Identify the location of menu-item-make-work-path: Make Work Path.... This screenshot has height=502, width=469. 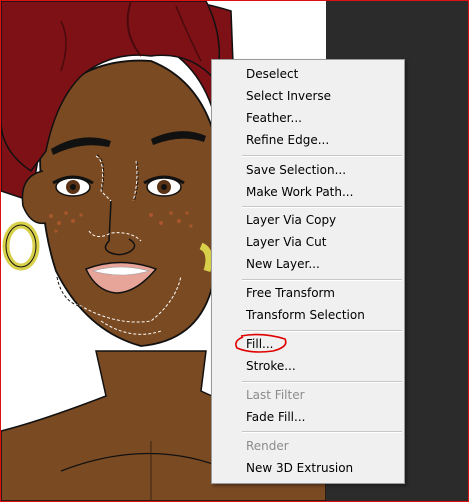
(308, 192).